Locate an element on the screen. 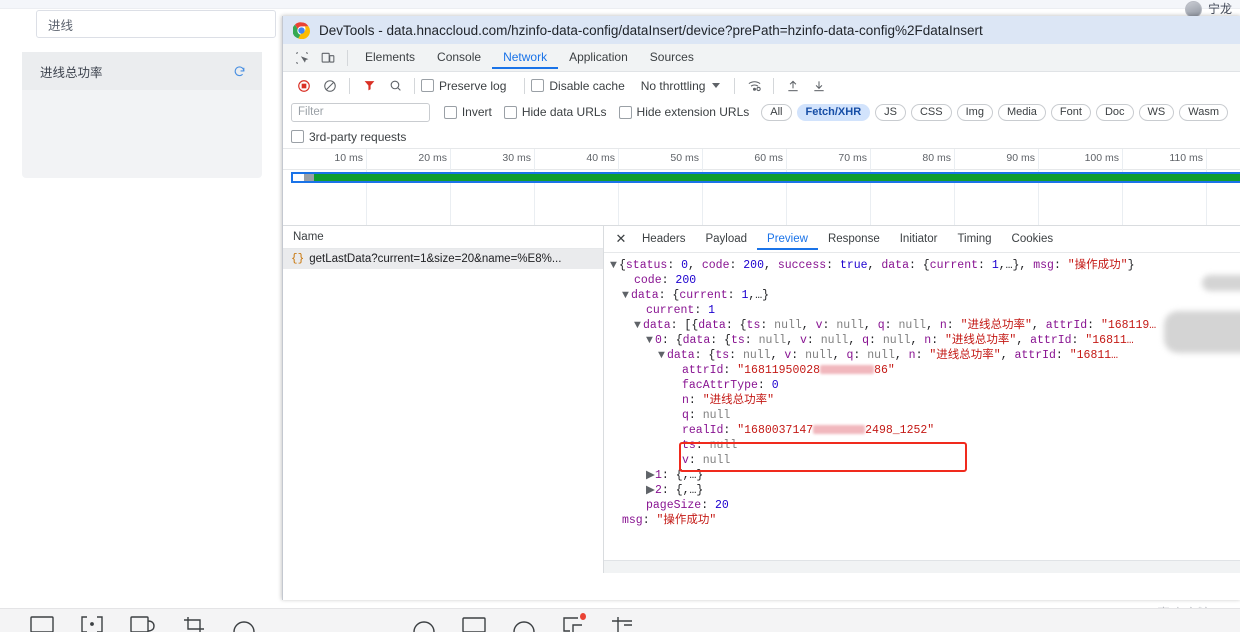  window2-icon is located at coordinates (474, 624).